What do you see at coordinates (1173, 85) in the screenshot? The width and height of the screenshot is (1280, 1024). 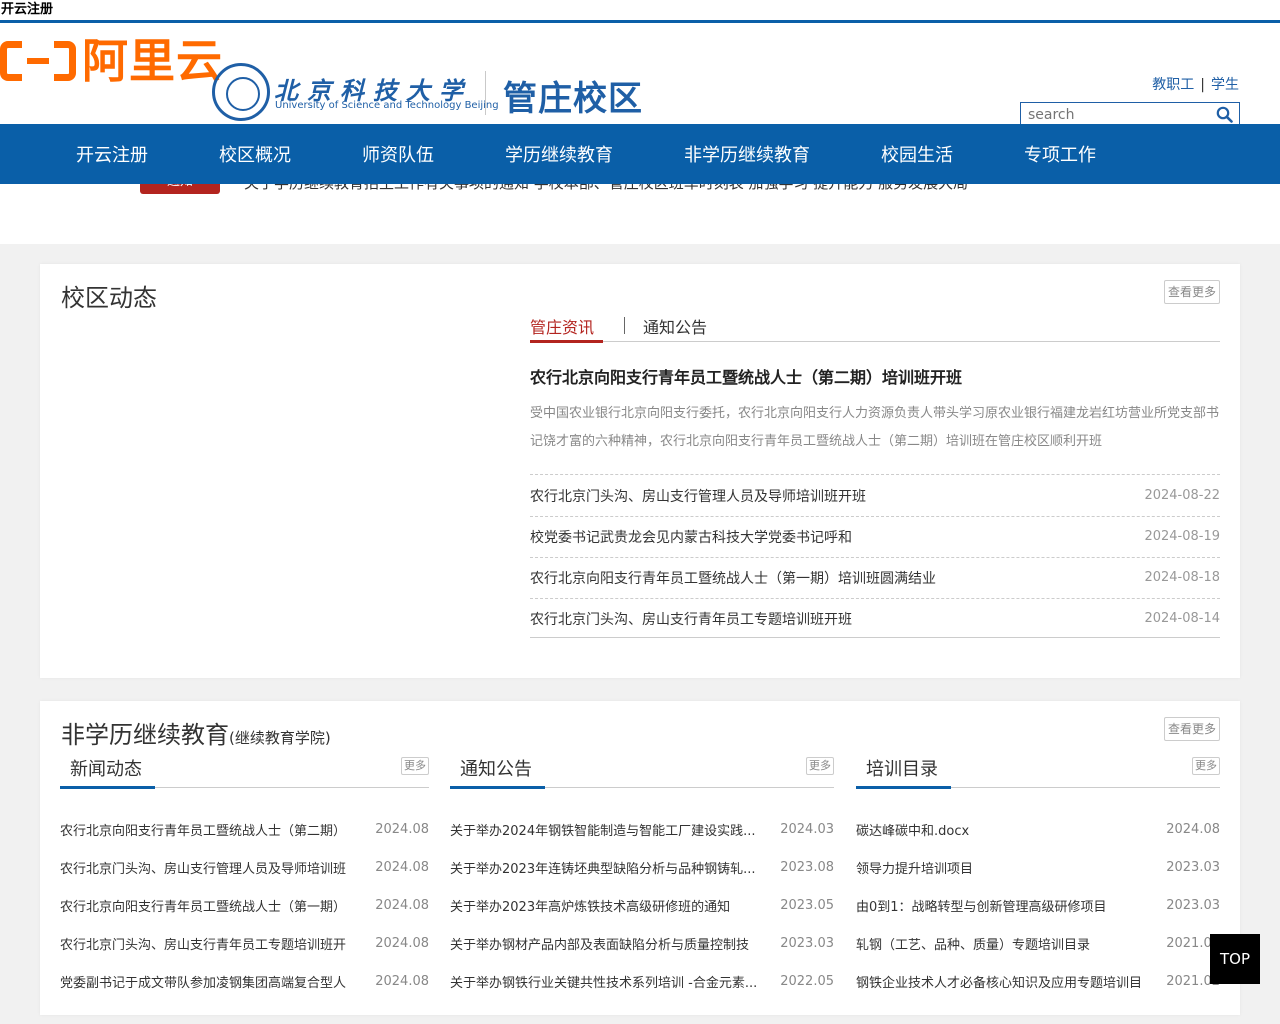 I see `staff-link: 教职工` at bounding box center [1173, 85].